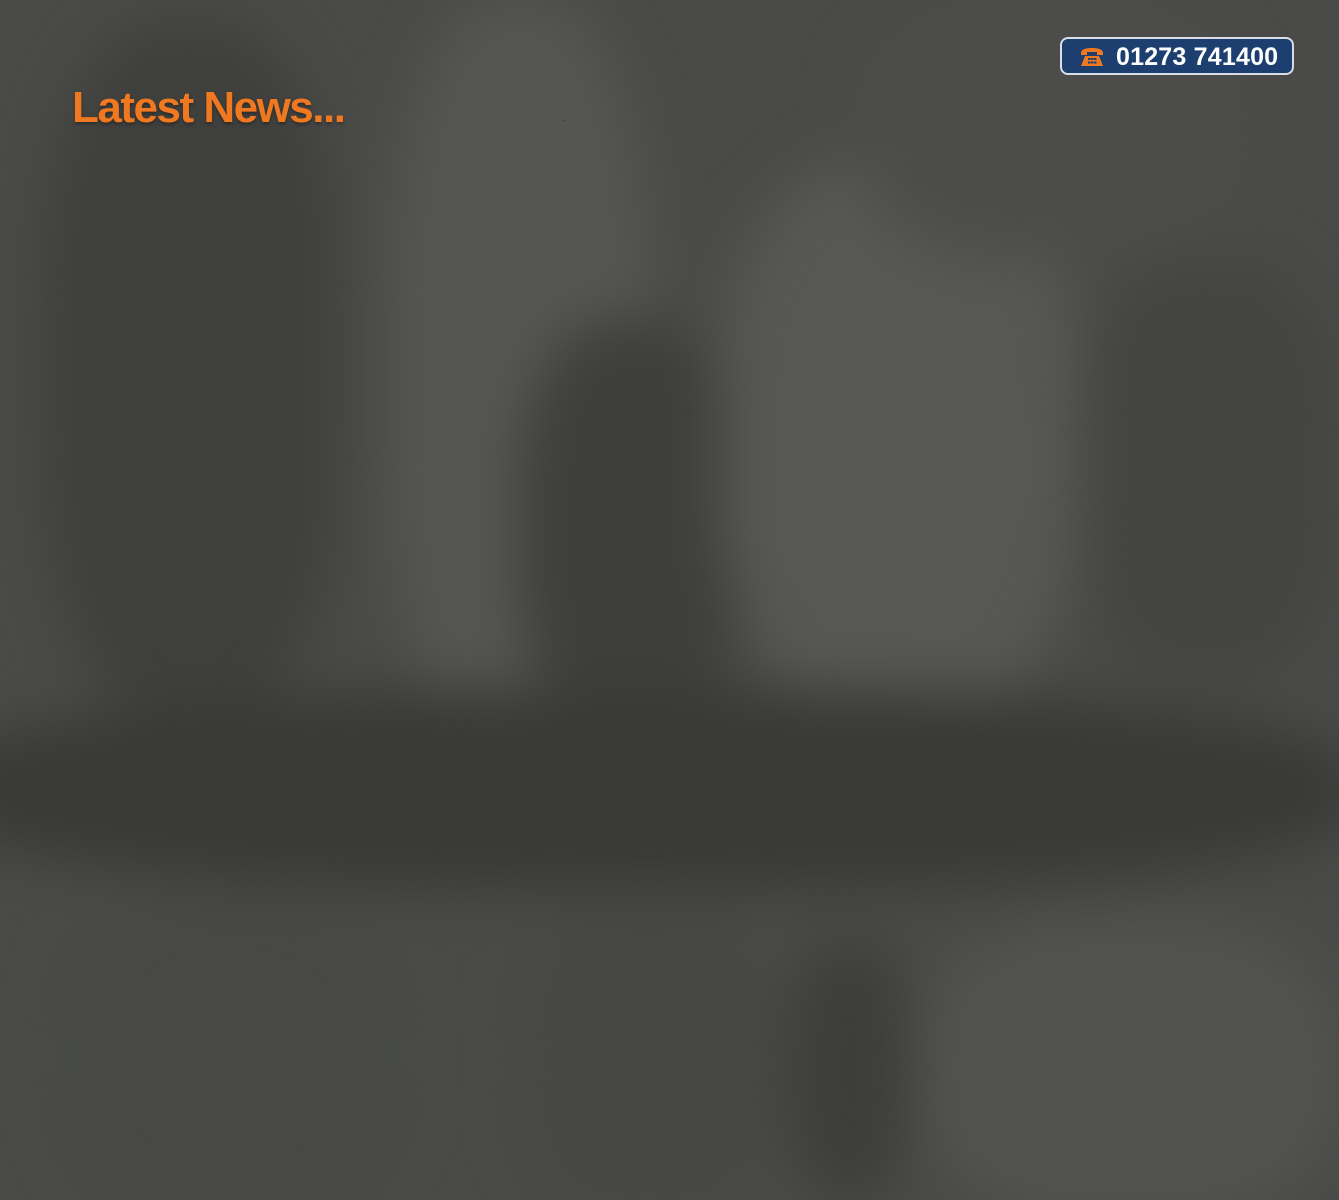 The width and height of the screenshot is (1339, 1200). I want to click on phone-badge: 01273 741400, so click(1177, 56).